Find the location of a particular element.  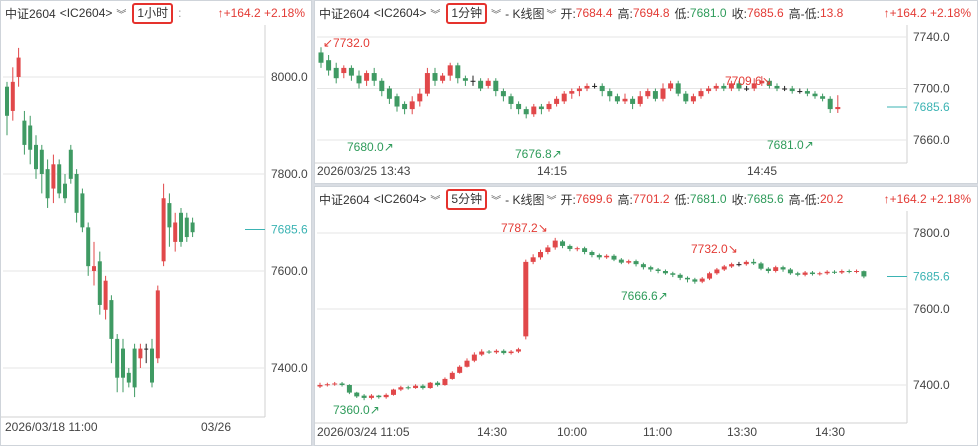

price-annotation: 7787.2↘ is located at coordinates (524, 228).